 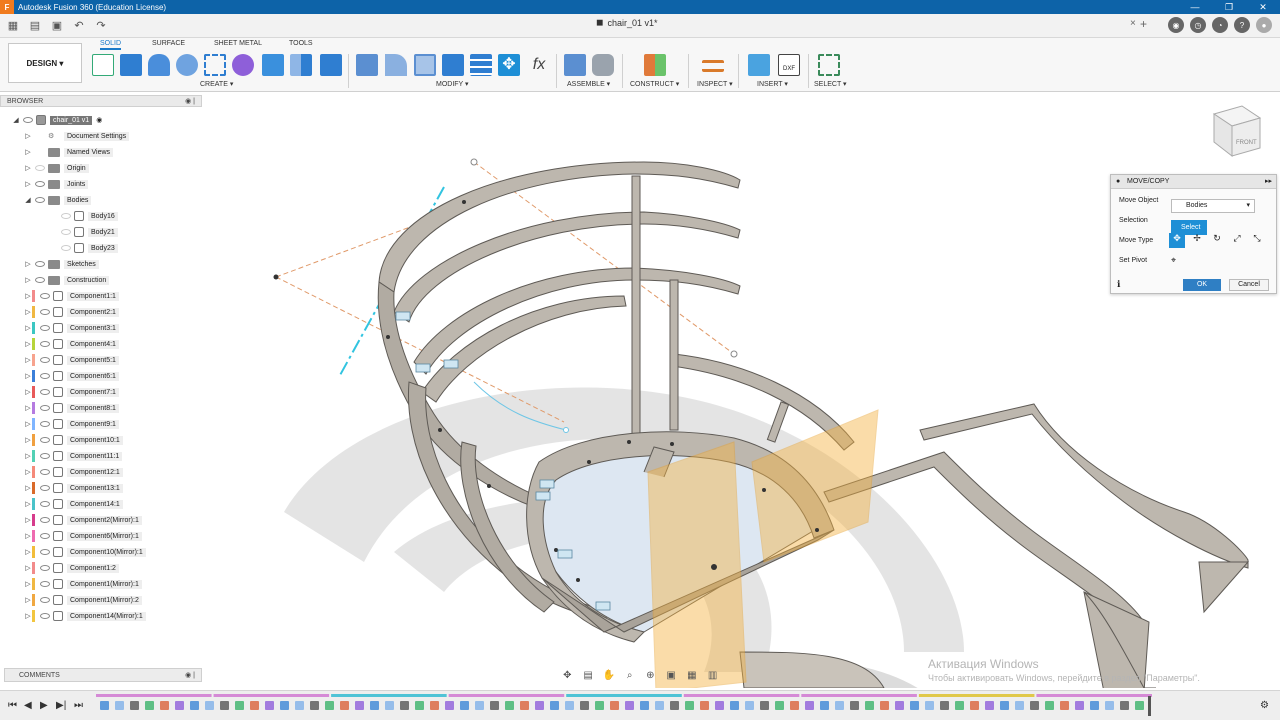 I want to click on tab-surface: SURFACE, so click(x=168, y=43).